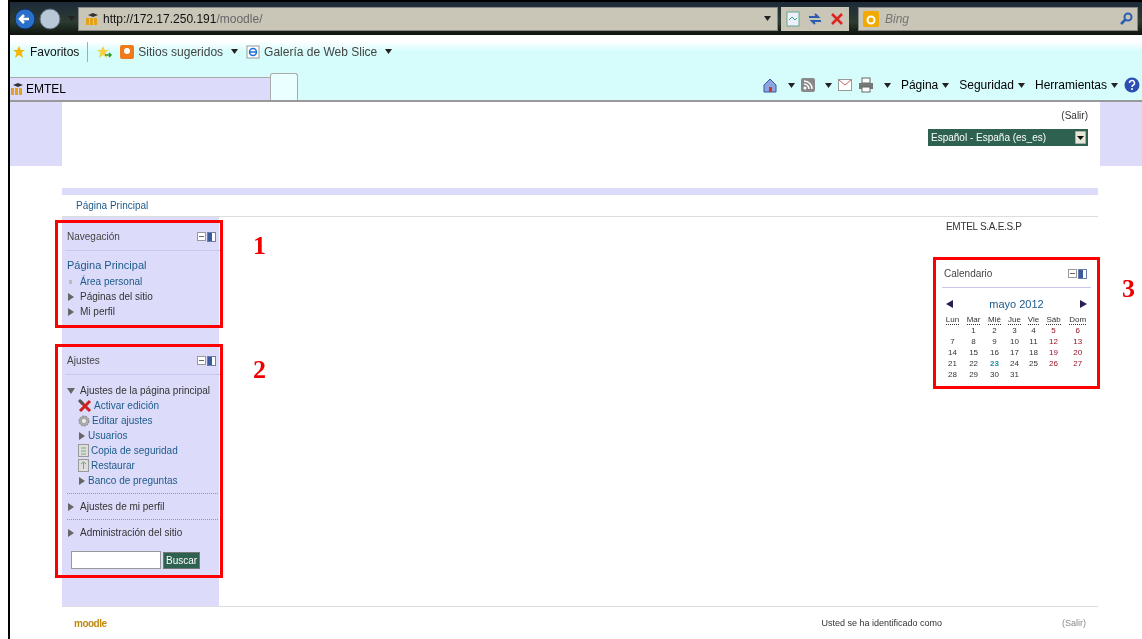 This screenshot has width=1142, height=639. Describe the element at coordinates (104, 51) in the screenshot. I see `add-favorite-icon` at that location.